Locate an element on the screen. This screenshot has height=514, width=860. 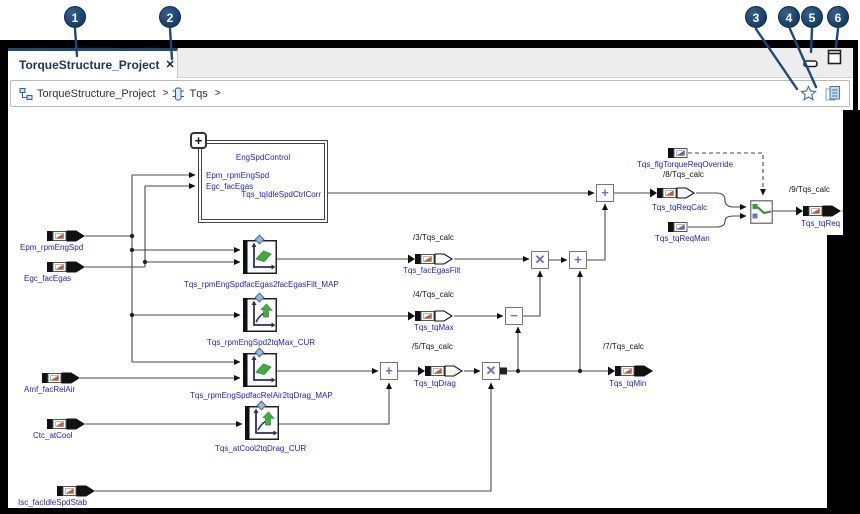
output-tqs-tqmin-label: Tqs_tqMin is located at coordinates (628, 383).